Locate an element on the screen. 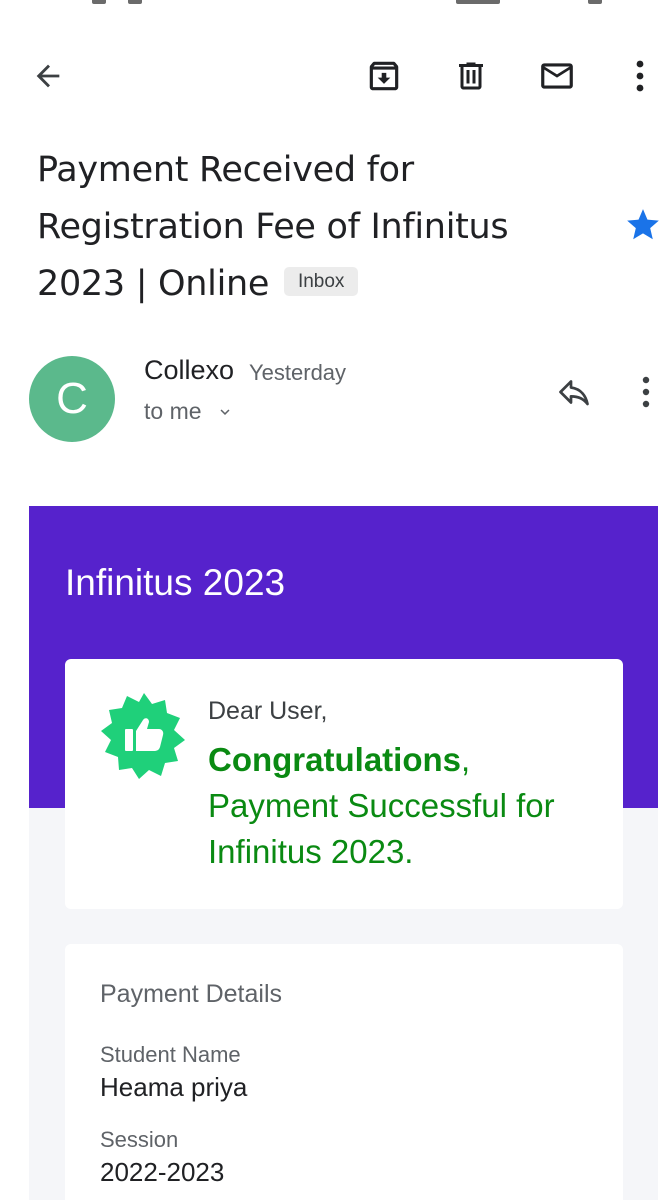 The height and width of the screenshot is (1200, 661). more-options-button is located at coordinates (636, 76).